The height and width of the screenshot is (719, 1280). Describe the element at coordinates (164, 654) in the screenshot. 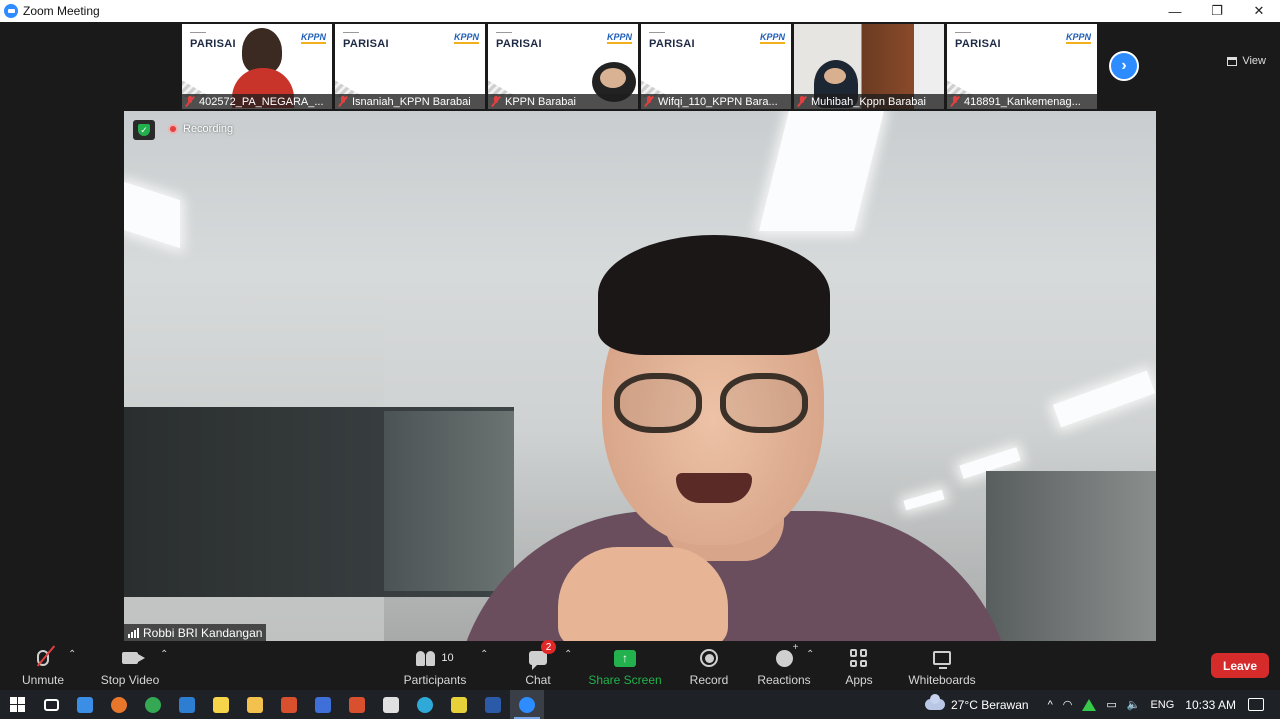

I see `video-options-caret-icon: ⌃` at that location.